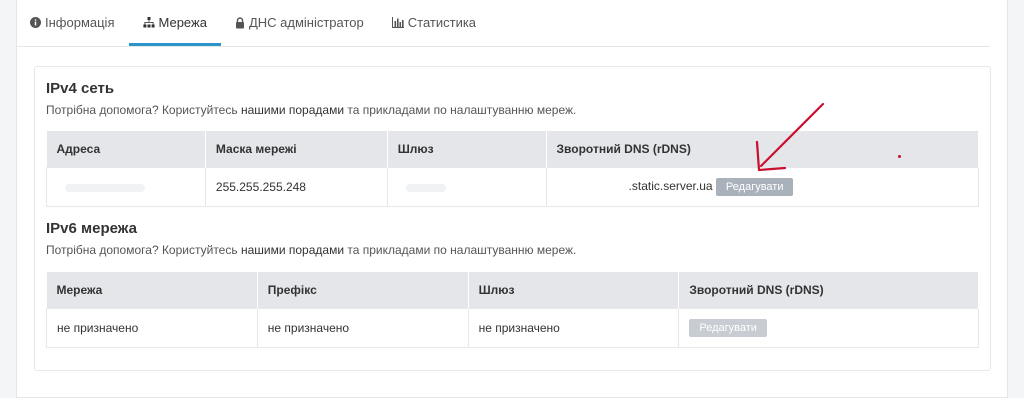 The image size is (1024, 398). What do you see at coordinates (306, 22) in the screenshot?
I see `tab-dns-admin-label: ДНС адміністратор` at bounding box center [306, 22].